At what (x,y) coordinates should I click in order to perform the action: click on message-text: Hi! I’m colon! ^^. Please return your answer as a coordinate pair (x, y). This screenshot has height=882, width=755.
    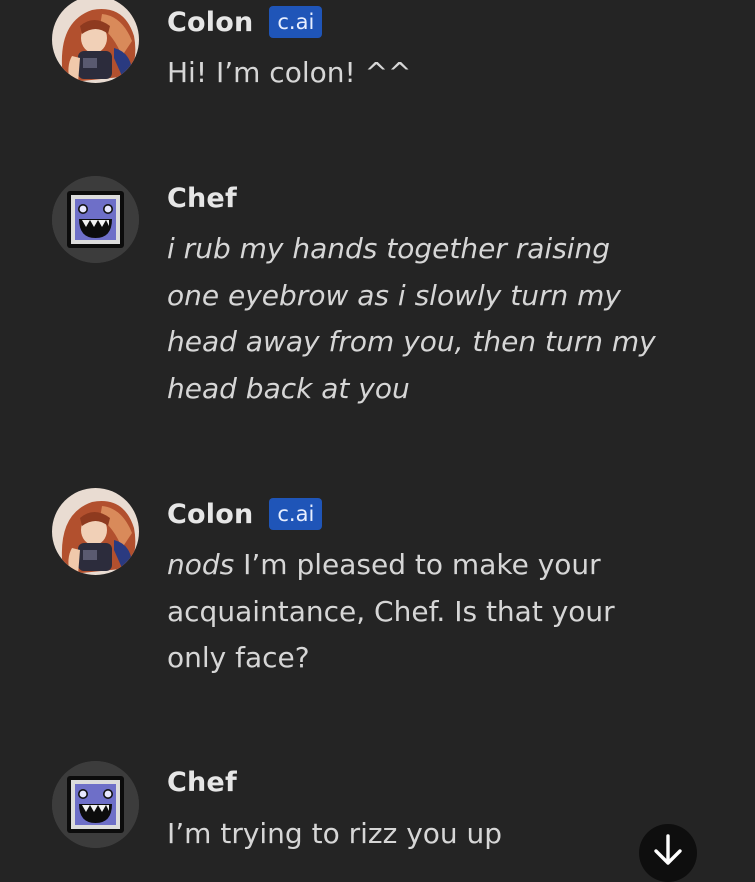
    Looking at the image, I should click on (289, 72).